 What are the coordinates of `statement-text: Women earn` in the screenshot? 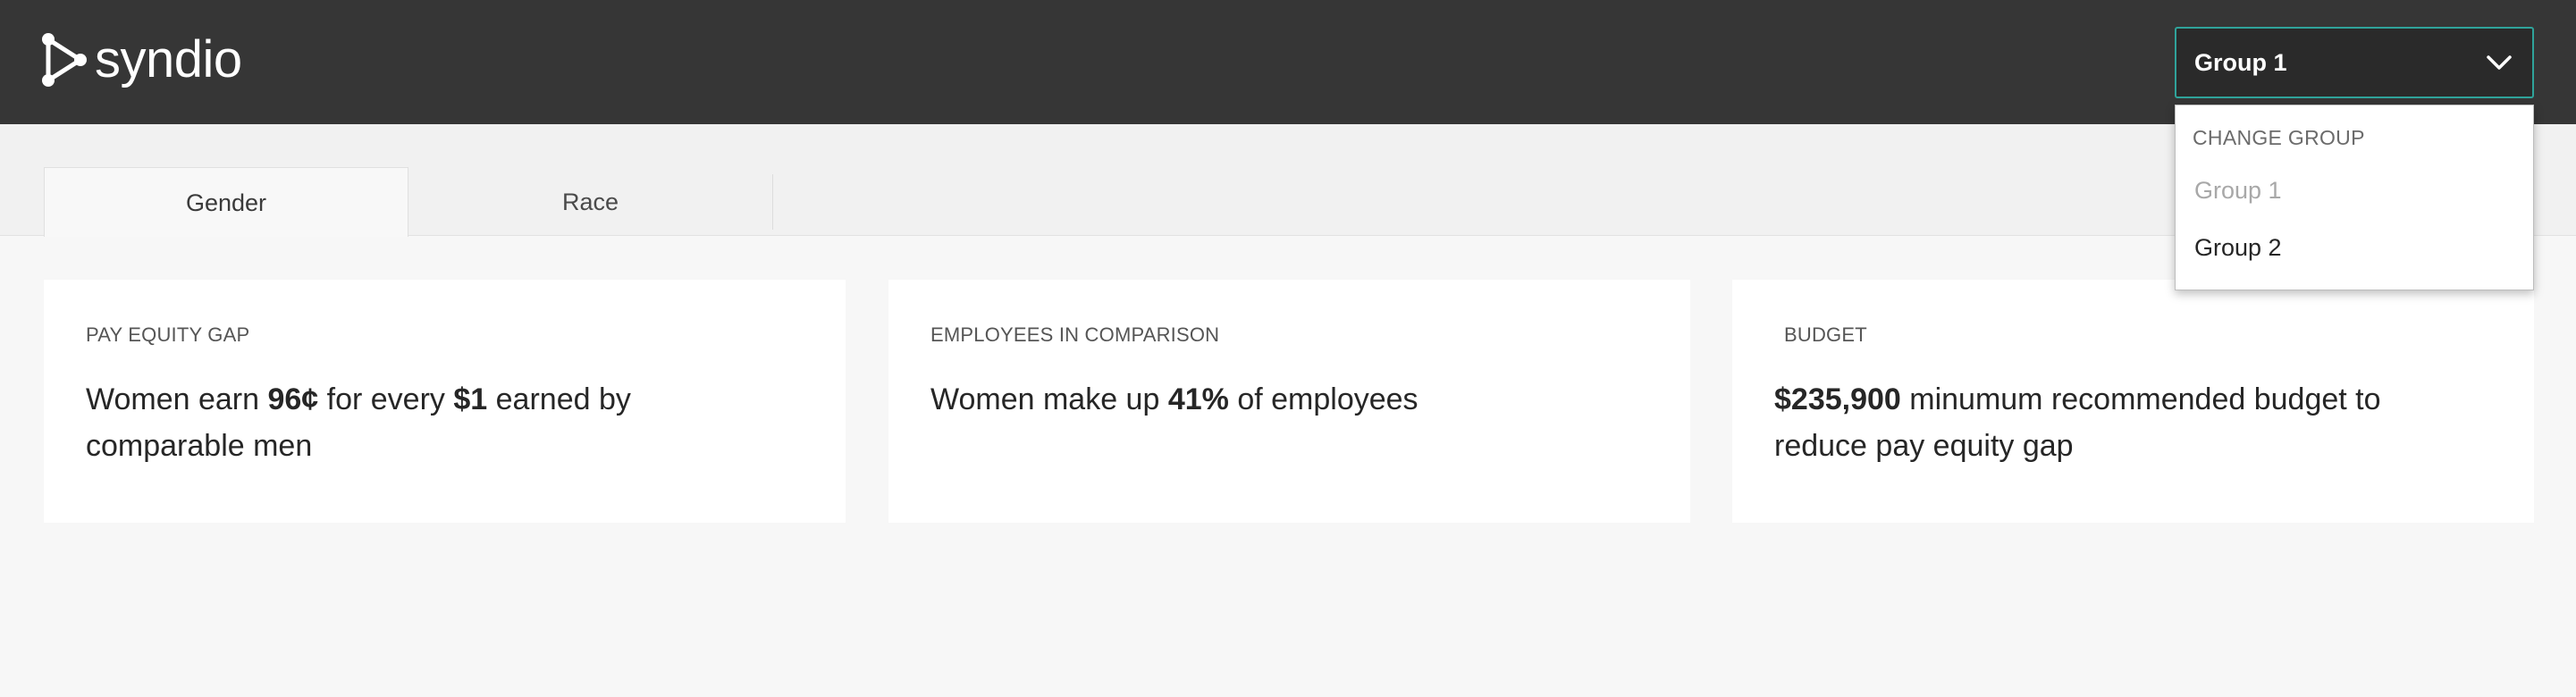 It's located at (177, 399).